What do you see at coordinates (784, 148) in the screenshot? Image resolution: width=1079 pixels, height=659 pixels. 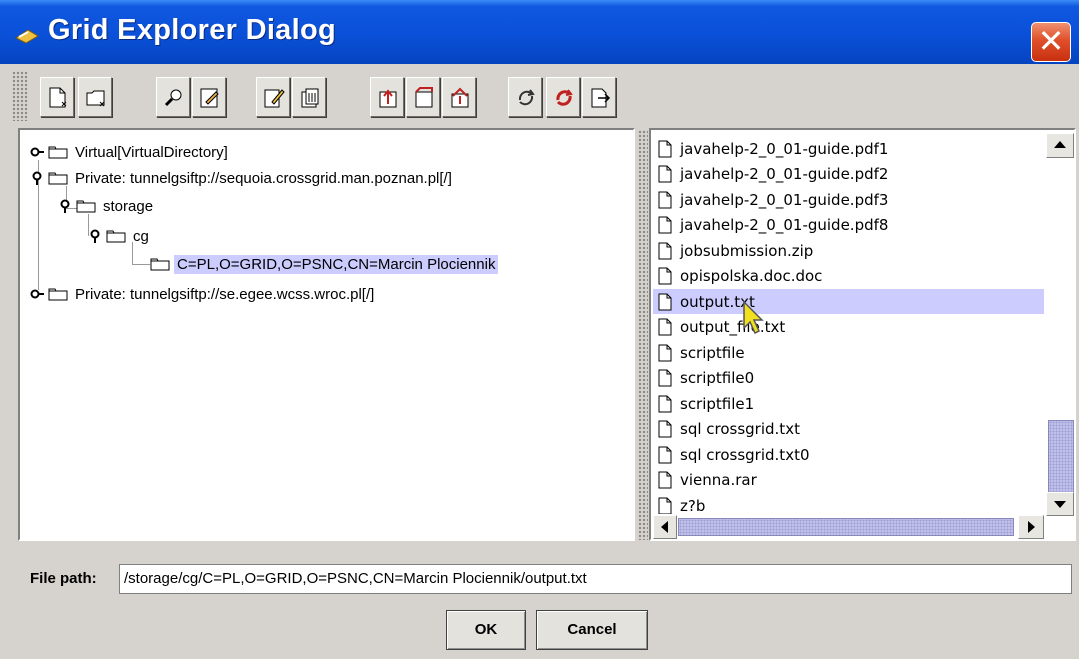 I see `file-name: javahelp-2_0_01-guide.pdf1` at bounding box center [784, 148].